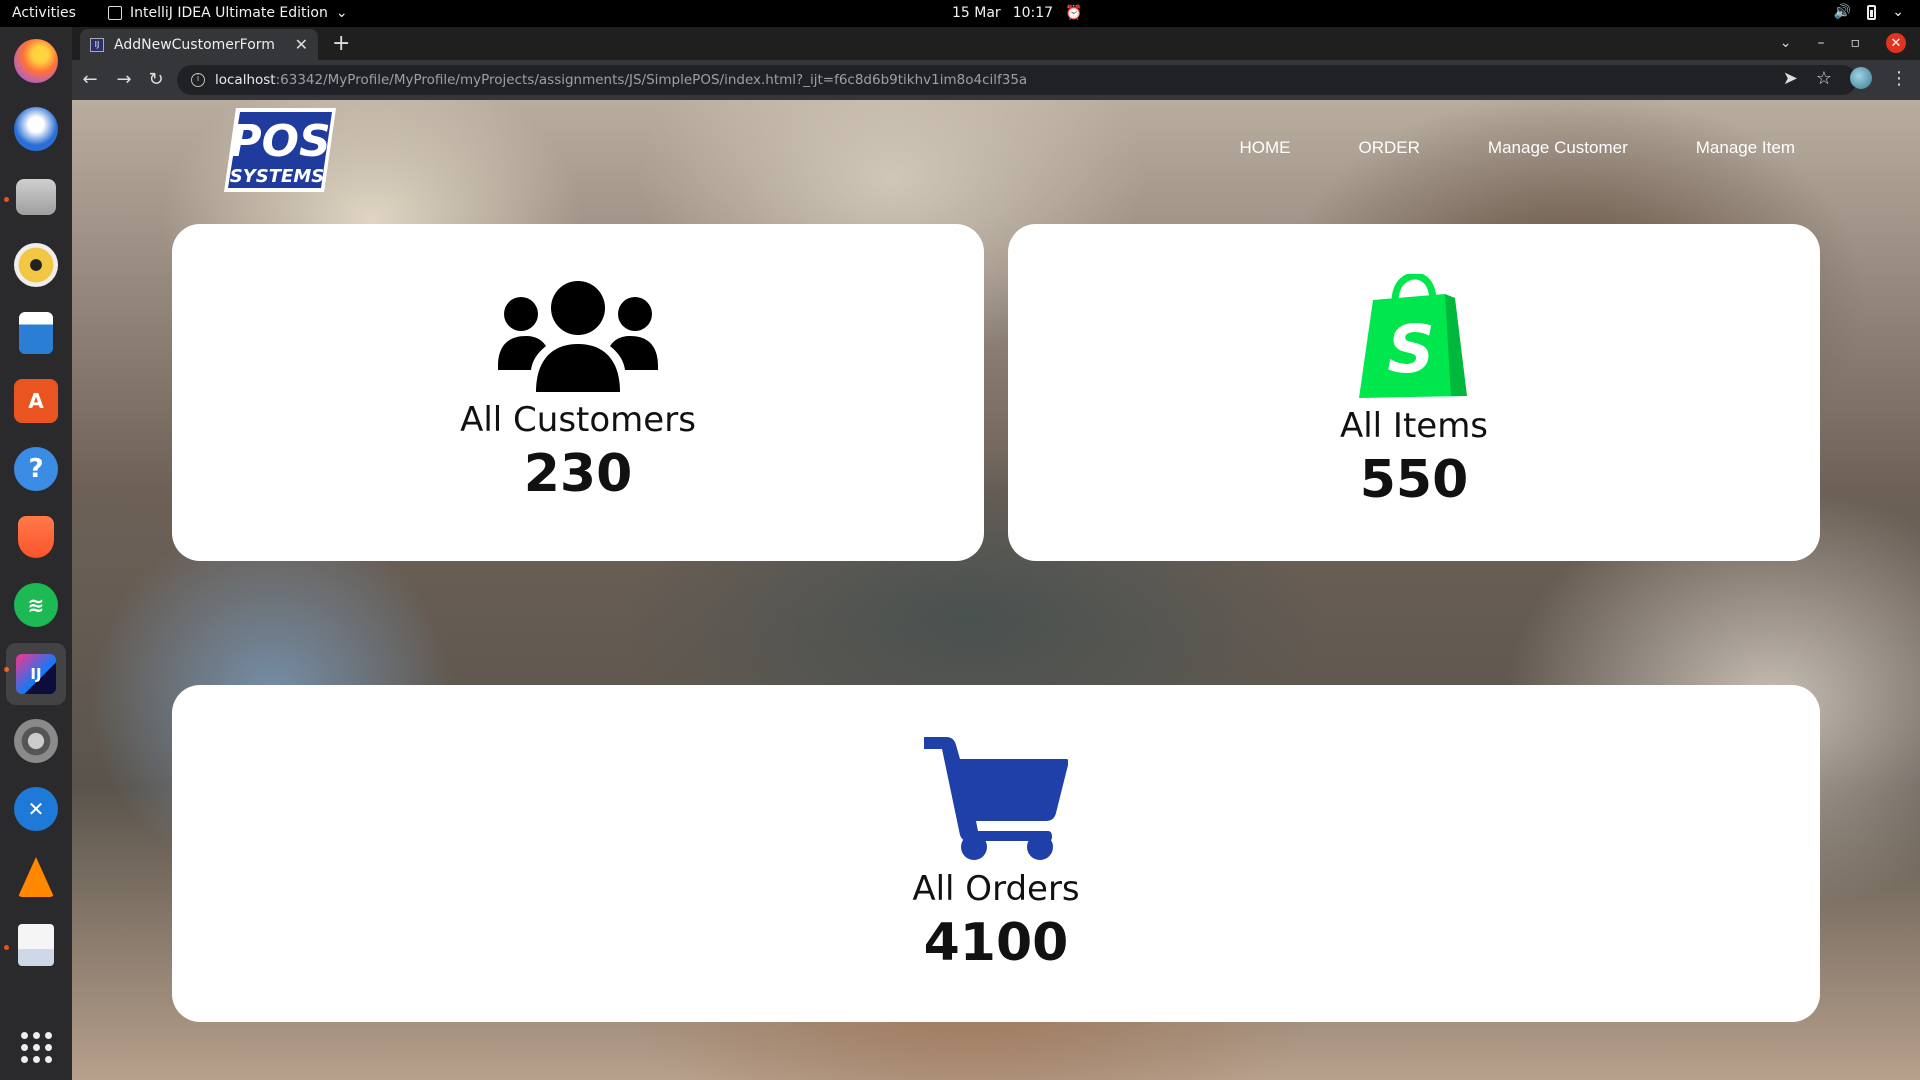 This screenshot has width=1920, height=1080. Describe the element at coordinates (194, 44) in the screenshot. I see `tab-title: AddNewCustomerForm` at that location.